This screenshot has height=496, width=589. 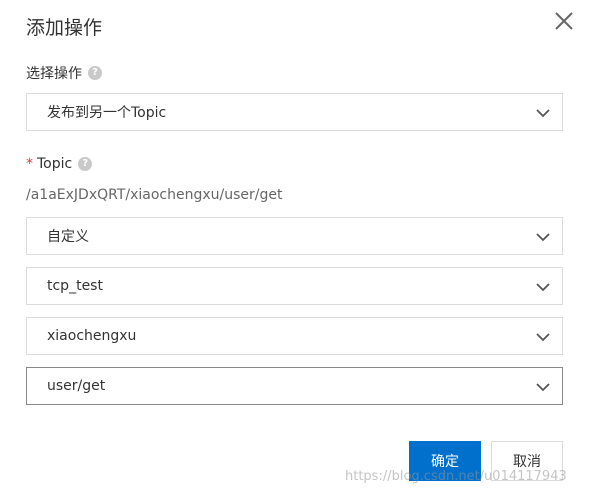 What do you see at coordinates (76, 386) in the screenshot?
I see `topic-suffix-value: user/get` at bounding box center [76, 386].